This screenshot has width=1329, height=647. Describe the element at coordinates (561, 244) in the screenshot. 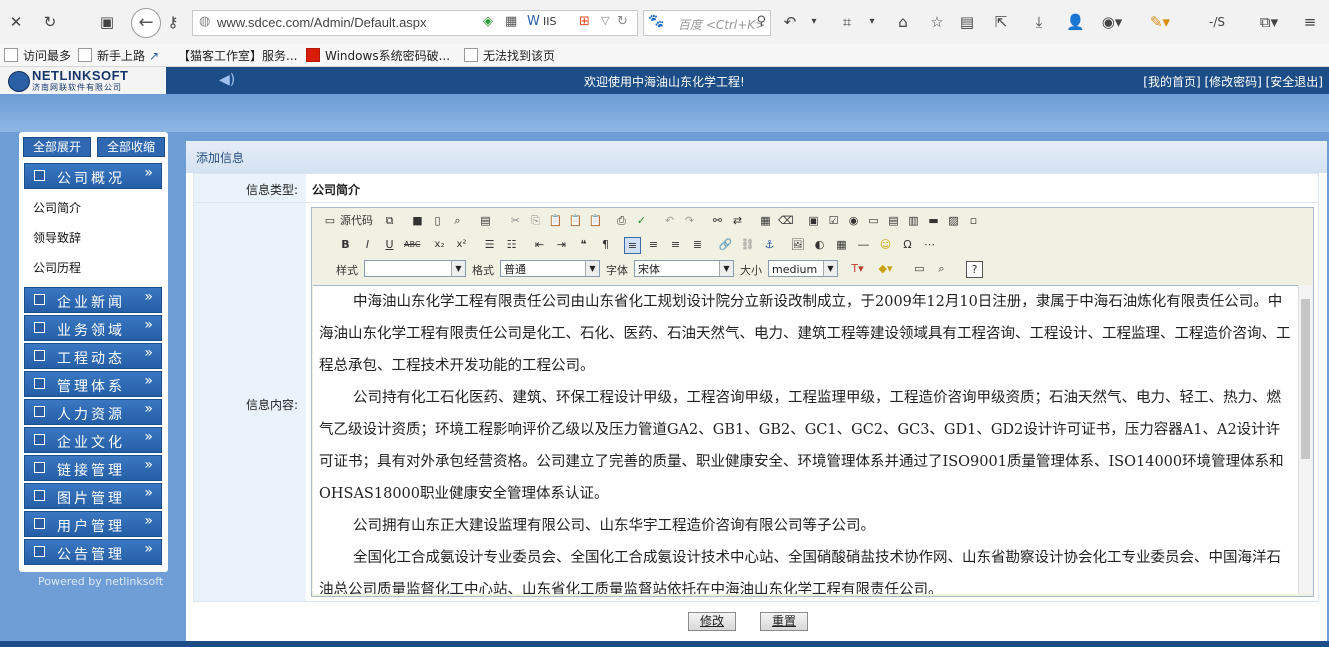

I see `indent-icon: ⇥` at that location.